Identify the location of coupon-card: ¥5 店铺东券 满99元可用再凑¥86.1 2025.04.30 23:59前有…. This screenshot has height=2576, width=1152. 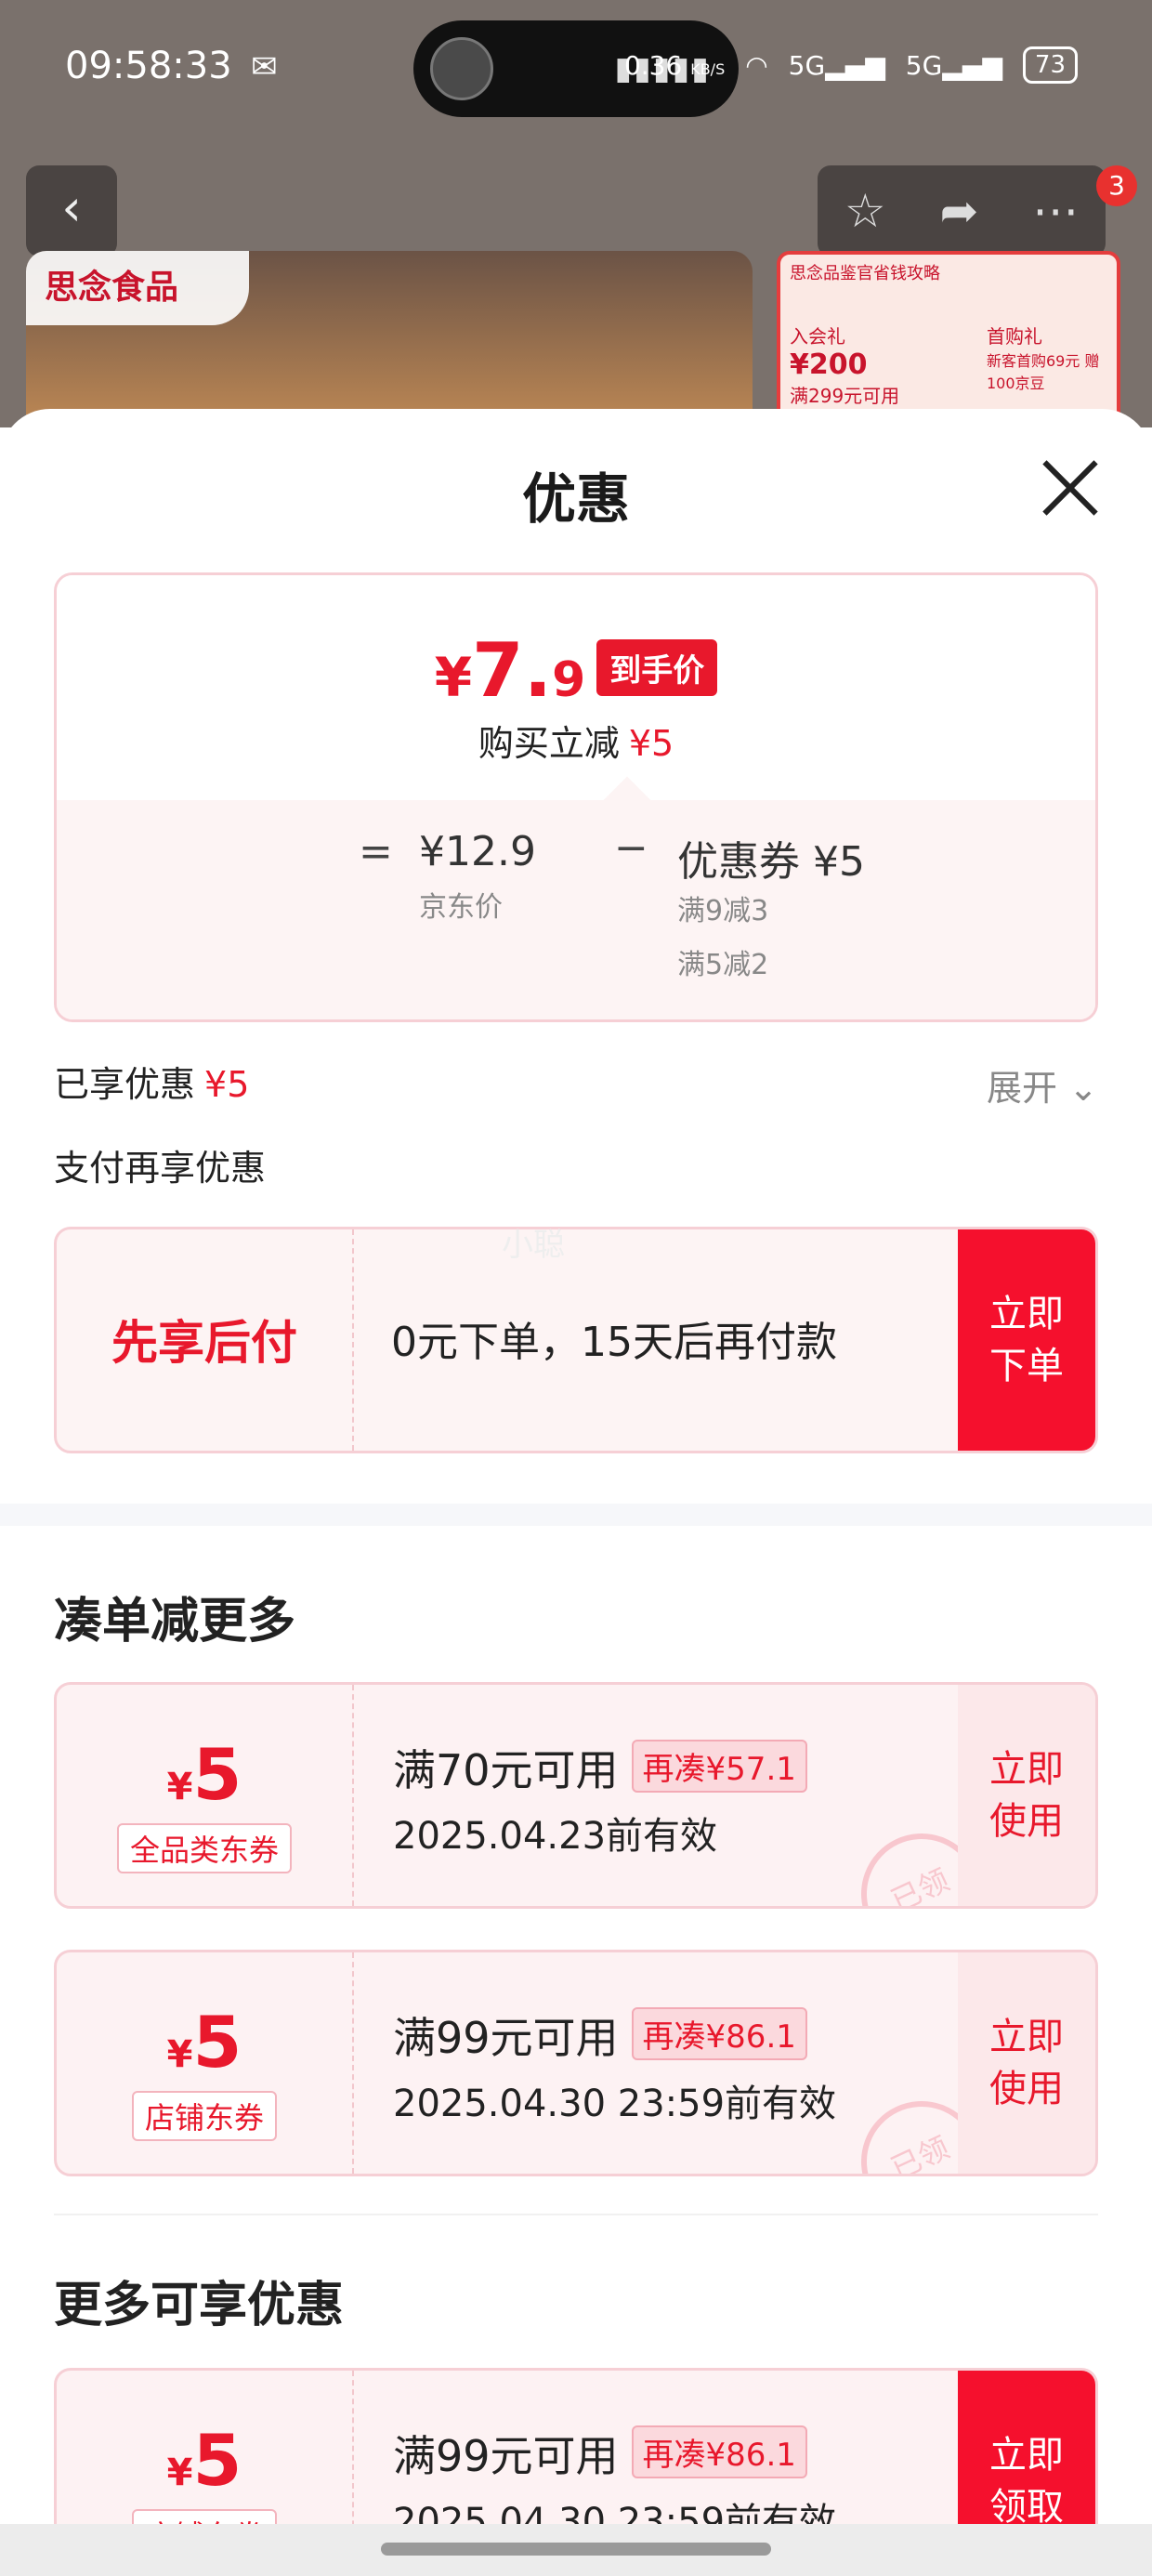
(576, 2063).